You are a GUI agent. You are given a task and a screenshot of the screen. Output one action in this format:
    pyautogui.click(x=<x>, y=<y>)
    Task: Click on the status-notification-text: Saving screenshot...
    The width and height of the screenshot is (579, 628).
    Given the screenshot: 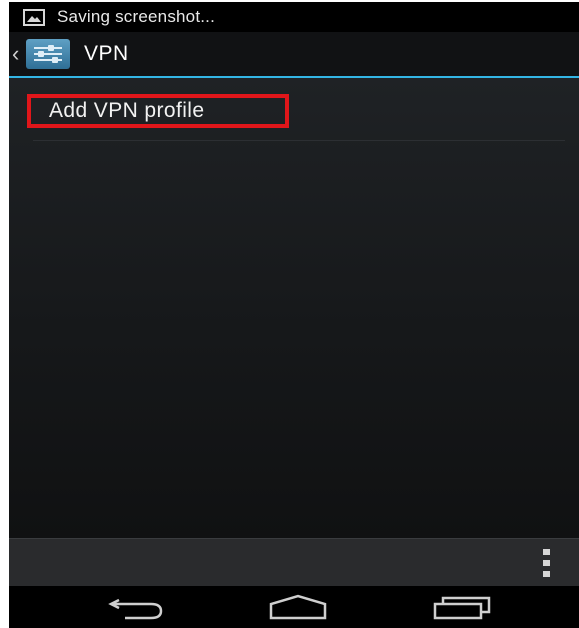 What is the action you would take?
    pyautogui.click(x=136, y=16)
    